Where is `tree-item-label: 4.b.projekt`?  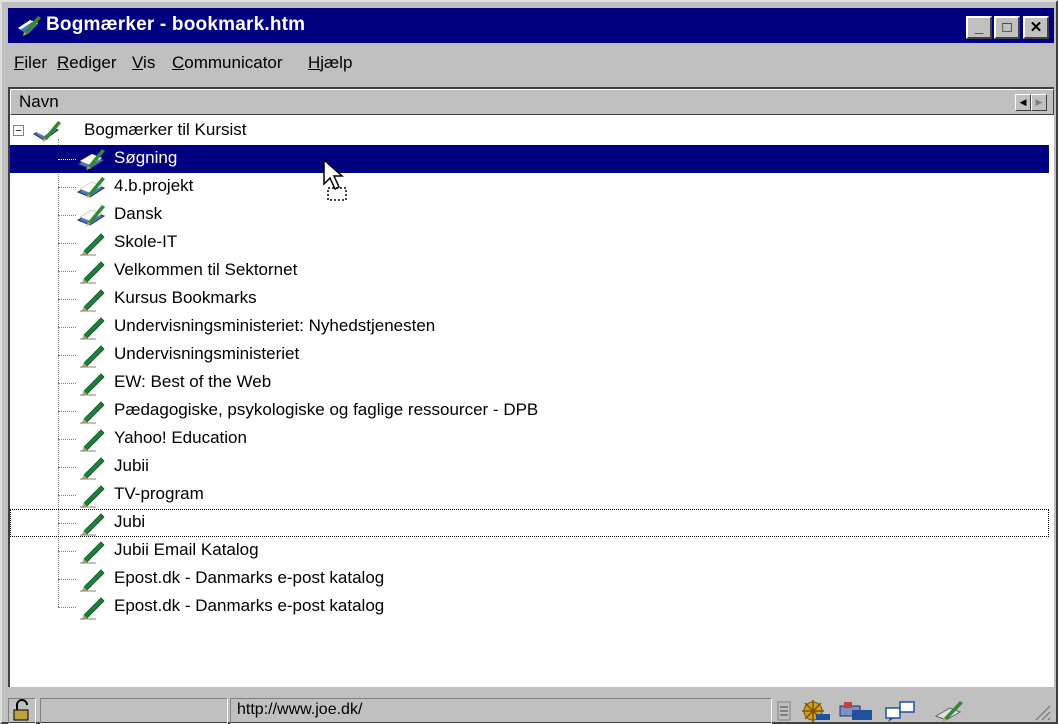 tree-item-label: 4.b.projekt is located at coordinates (154, 185).